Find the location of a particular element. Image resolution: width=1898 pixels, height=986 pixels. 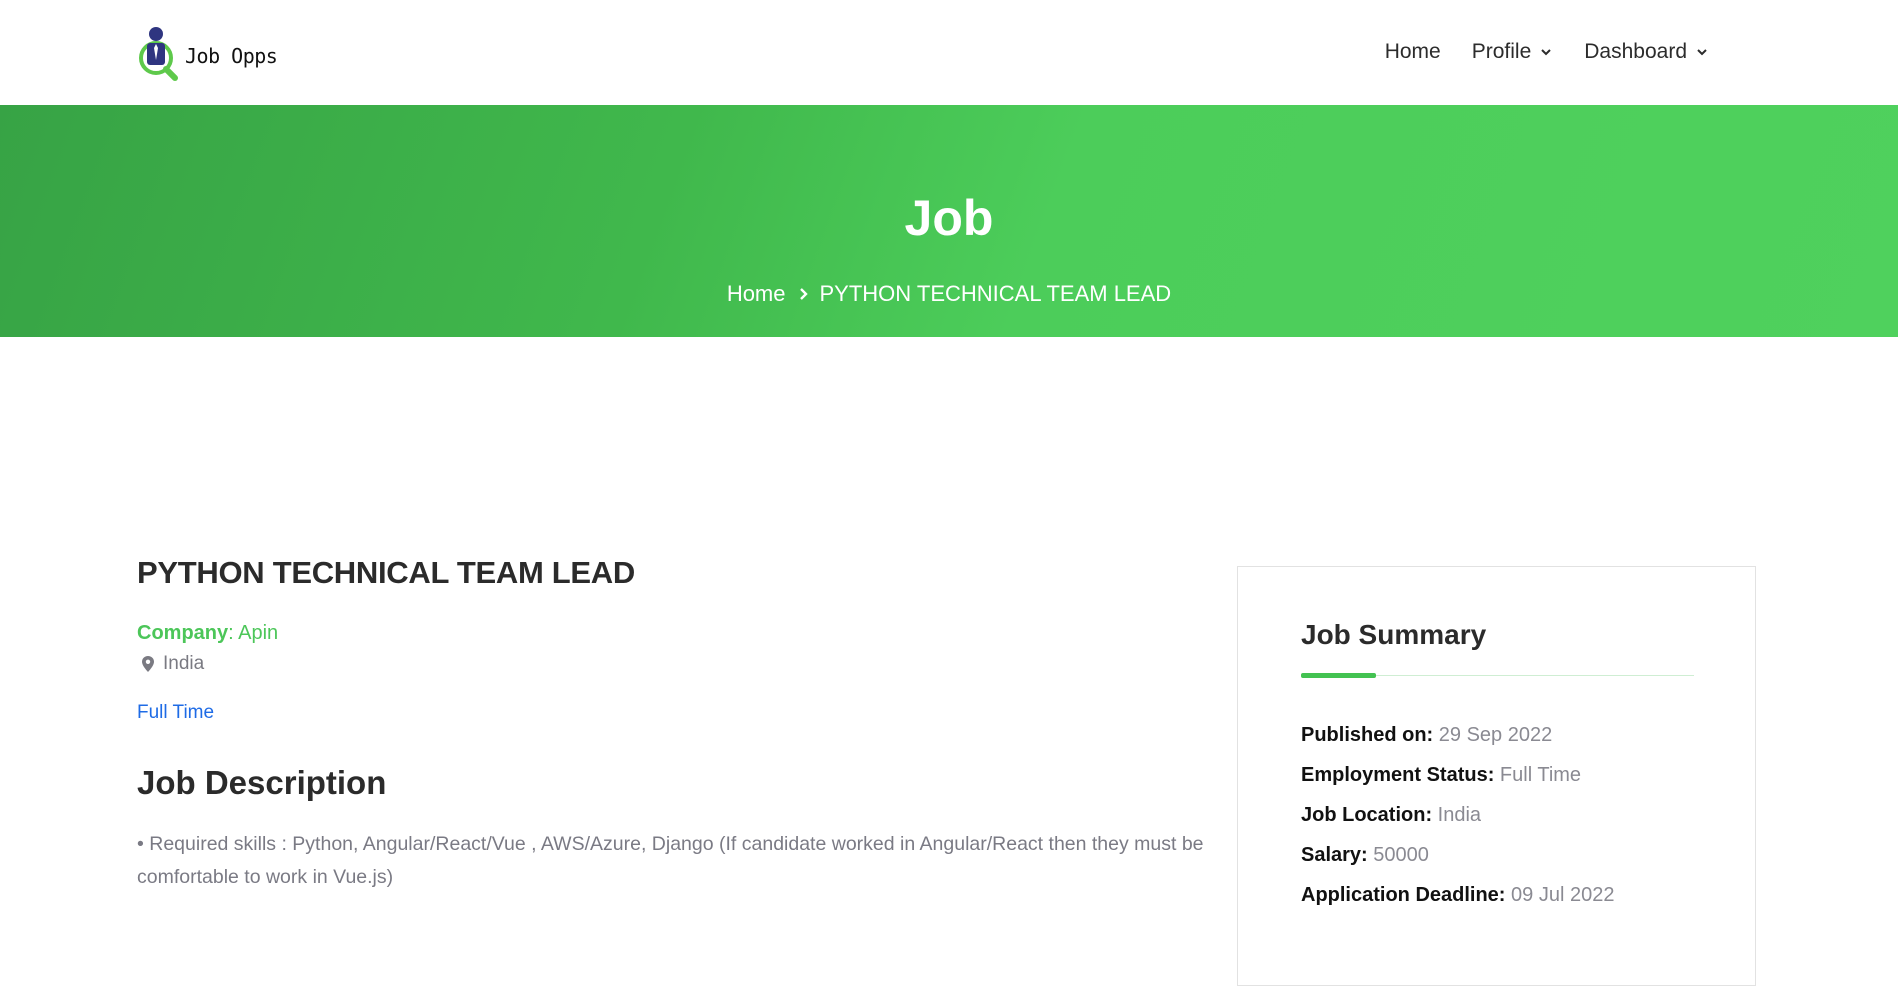

summary-item-job-location: Job Location: India is located at coordinates (1457, 815).